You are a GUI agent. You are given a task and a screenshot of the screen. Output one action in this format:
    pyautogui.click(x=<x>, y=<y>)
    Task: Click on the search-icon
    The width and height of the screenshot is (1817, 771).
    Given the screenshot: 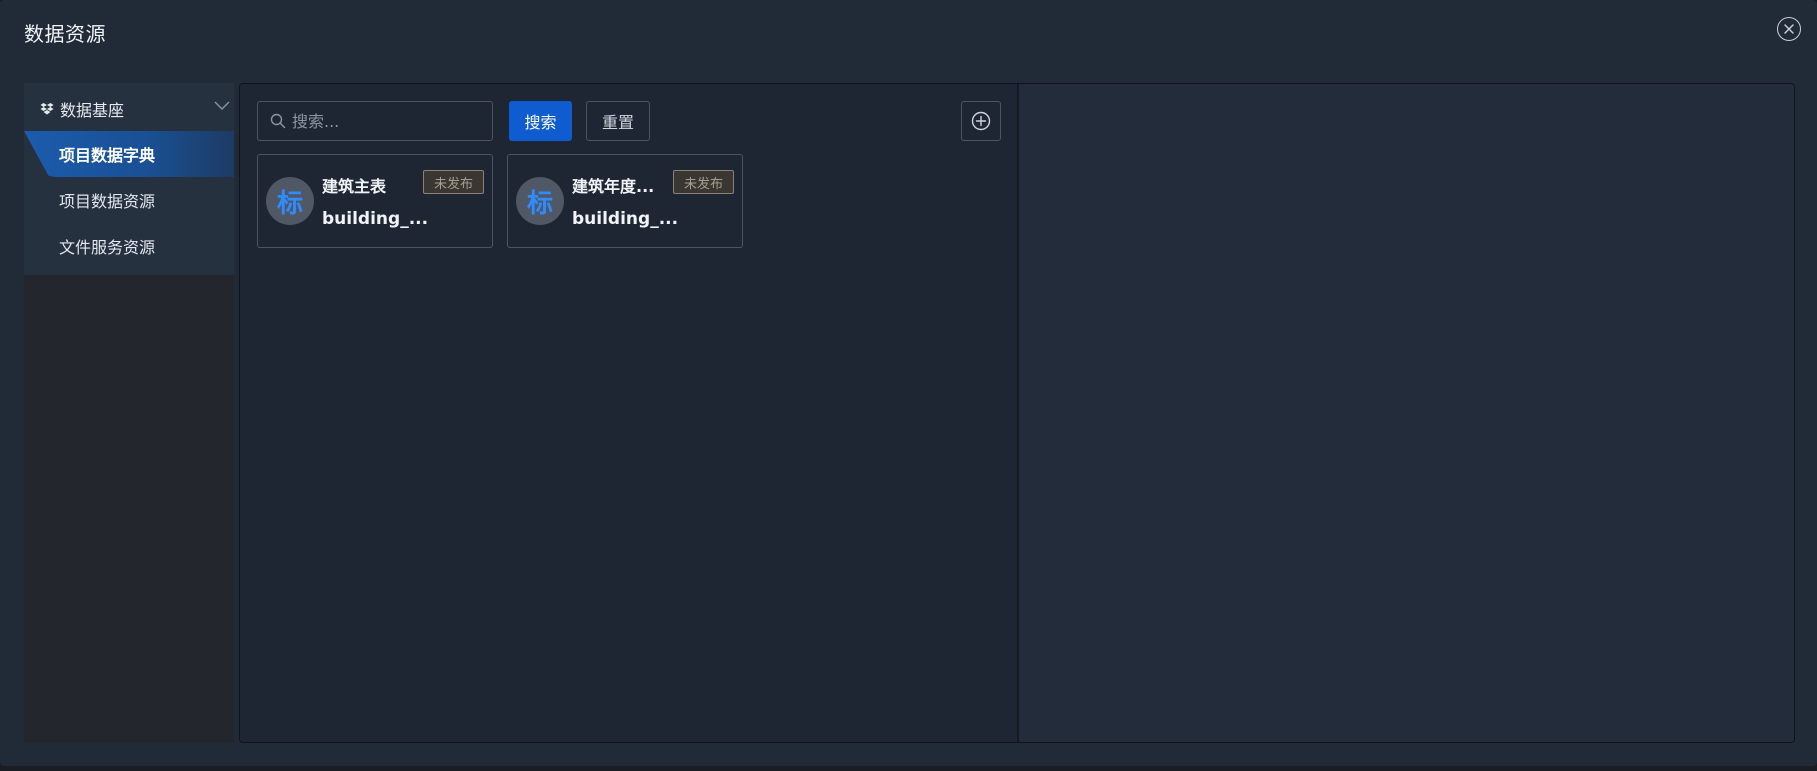 What is the action you would take?
    pyautogui.click(x=278, y=121)
    